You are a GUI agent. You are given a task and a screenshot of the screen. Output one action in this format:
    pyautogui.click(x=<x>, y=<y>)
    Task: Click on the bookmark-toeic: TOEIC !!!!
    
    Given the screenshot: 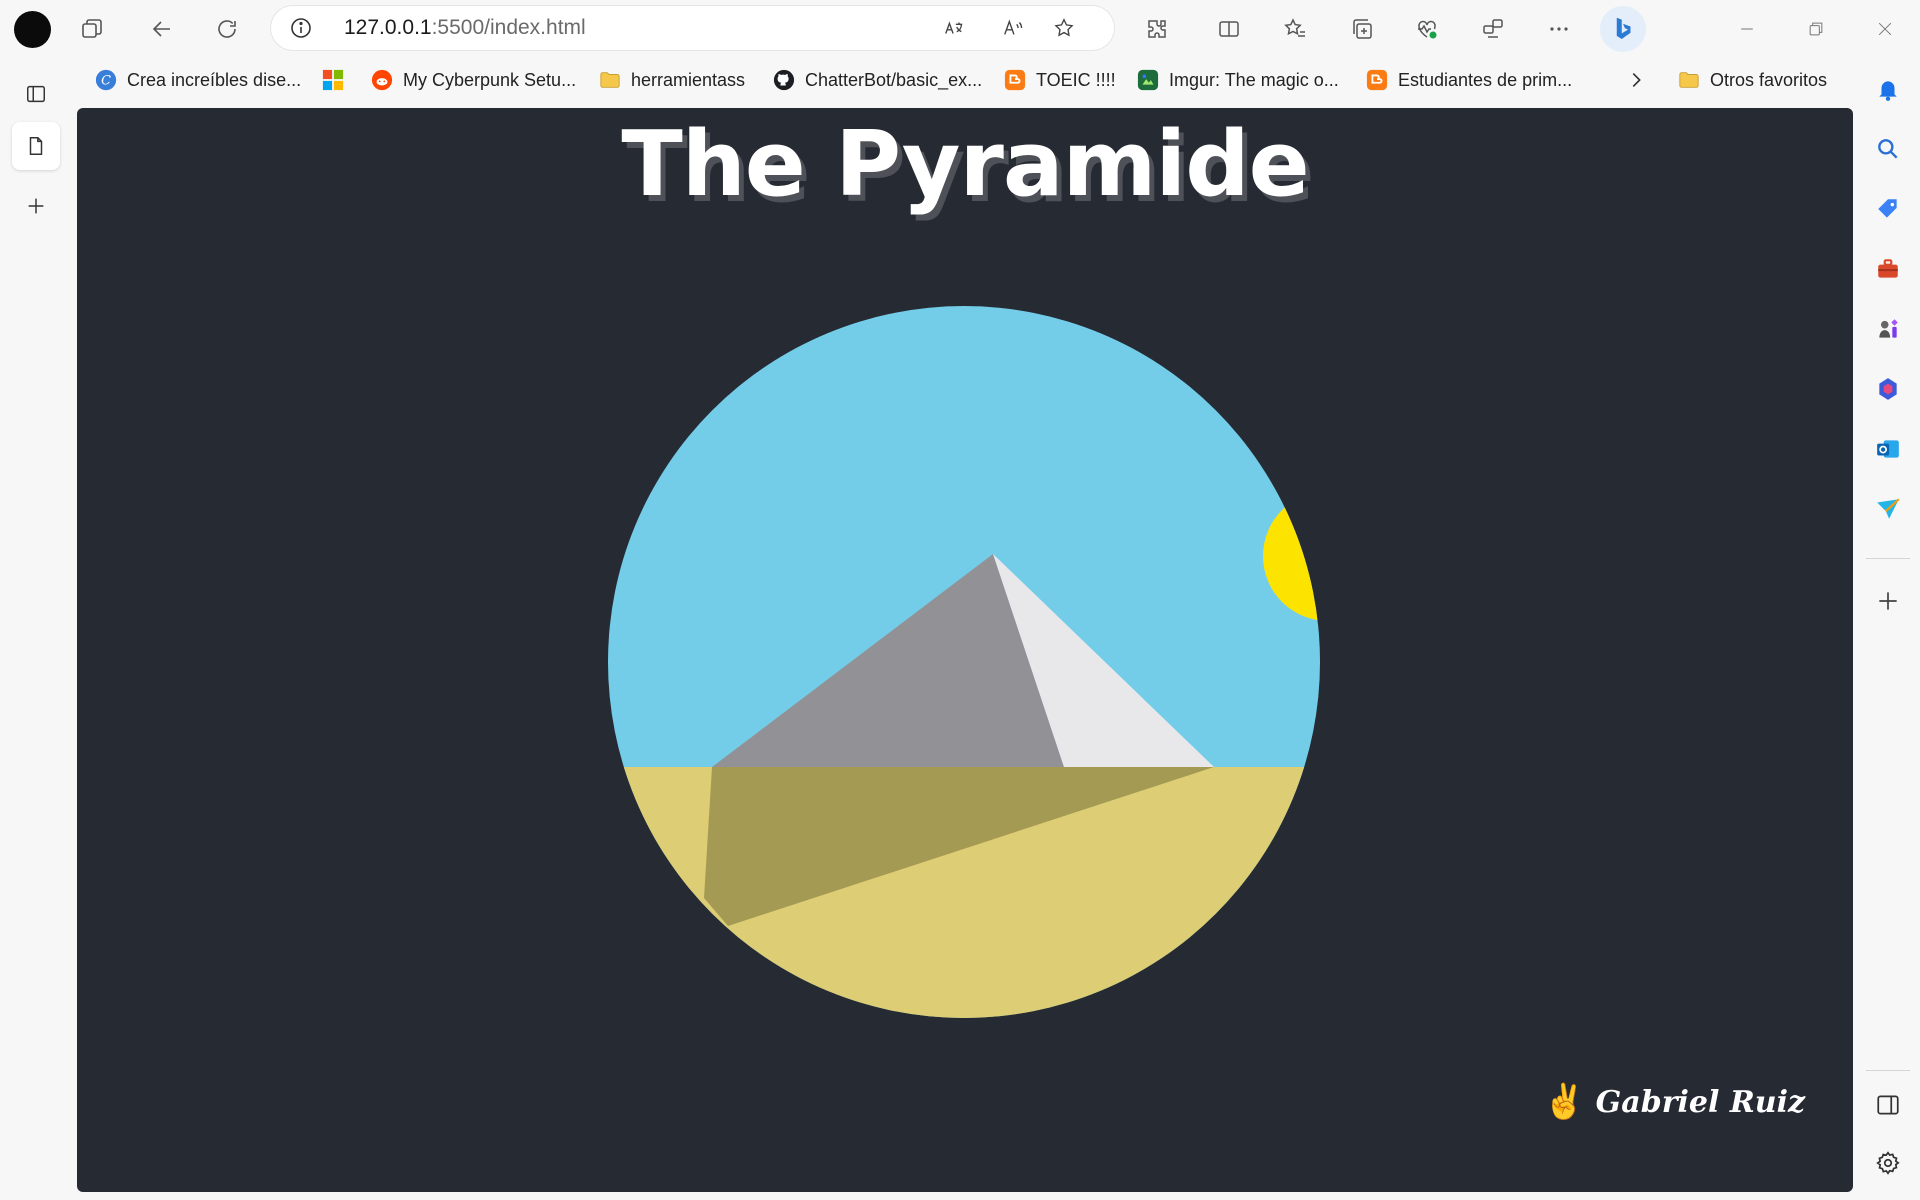 What is the action you would take?
    pyautogui.click(x=1060, y=80)
    